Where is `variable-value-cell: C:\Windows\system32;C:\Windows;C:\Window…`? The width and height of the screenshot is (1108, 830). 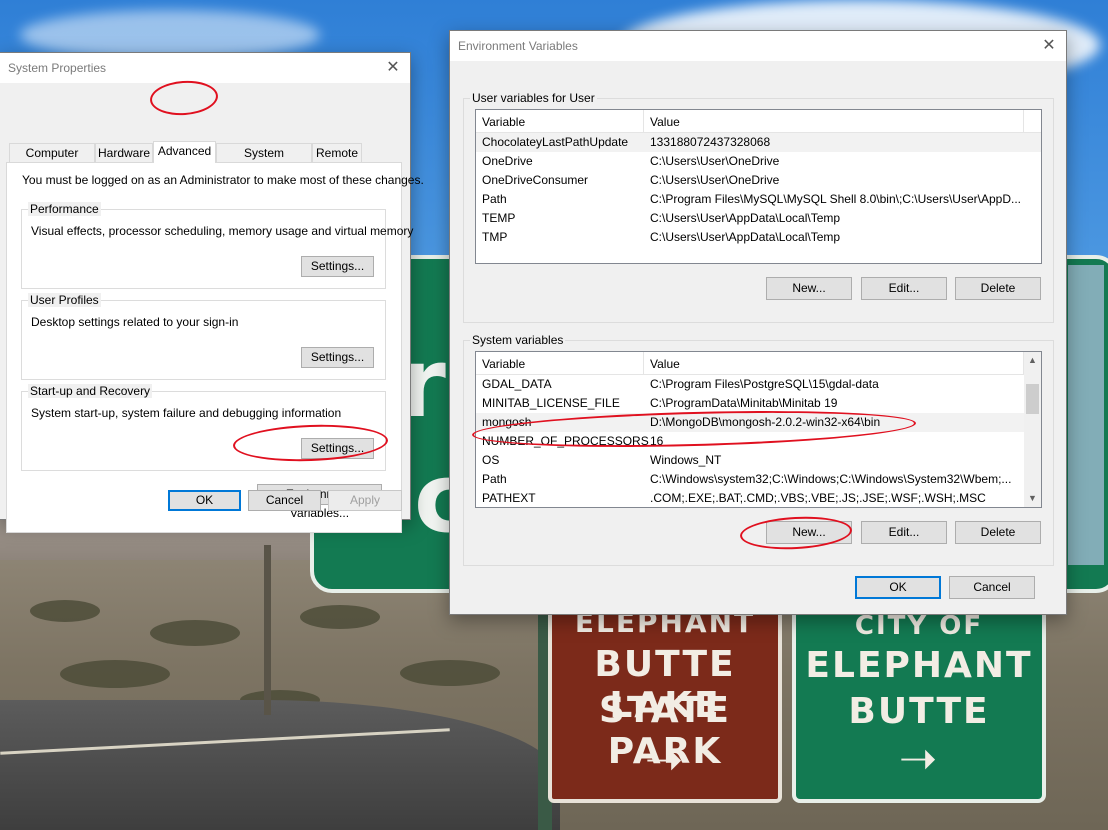 variable-value-cell: C:\Windows\system32;C:\Windows;C:\Window… is located at coordinates (831, 479).